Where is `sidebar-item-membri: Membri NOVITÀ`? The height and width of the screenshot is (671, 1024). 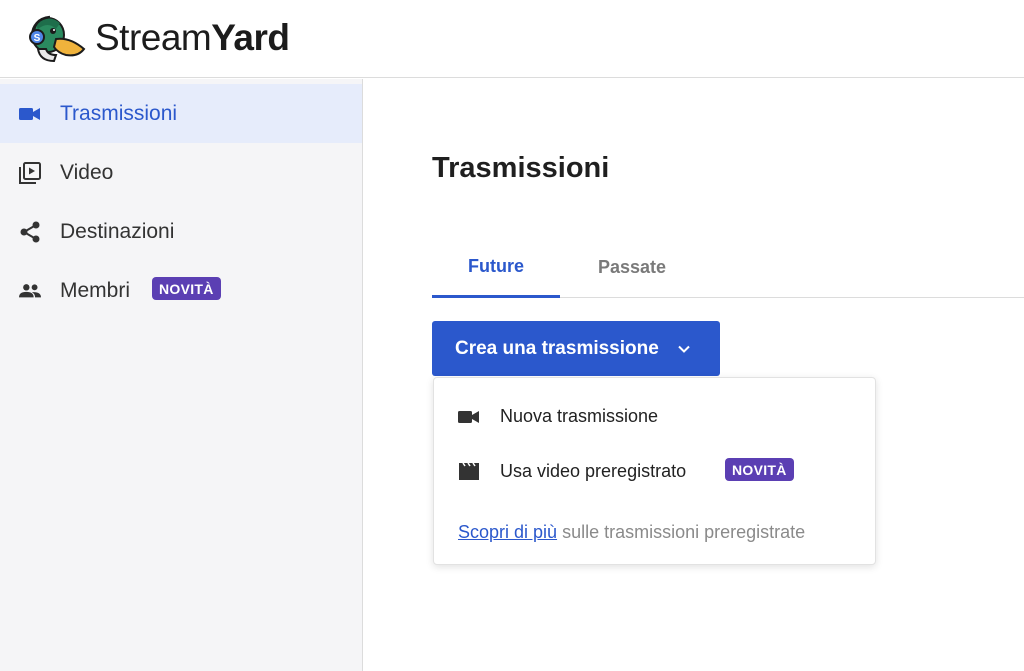
sidebar-item-membri: Membri NOVITÀ is located at coordinates (181, 290).